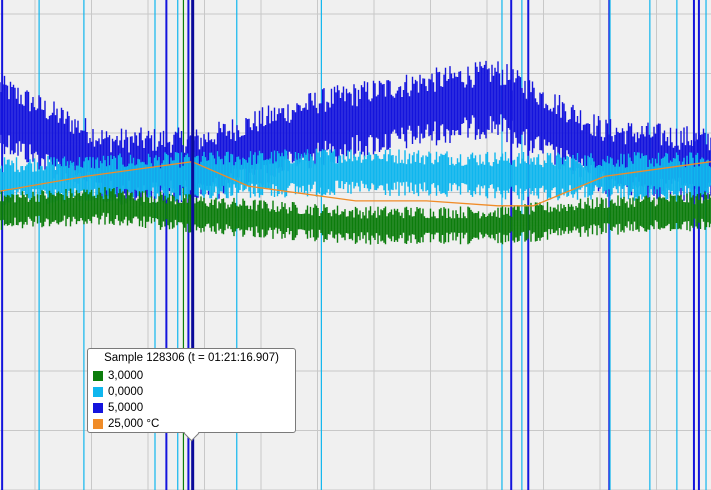 The image size is (711, 490). I want to click on tooltip-entry-2: 0,0000, so click(118, 392).